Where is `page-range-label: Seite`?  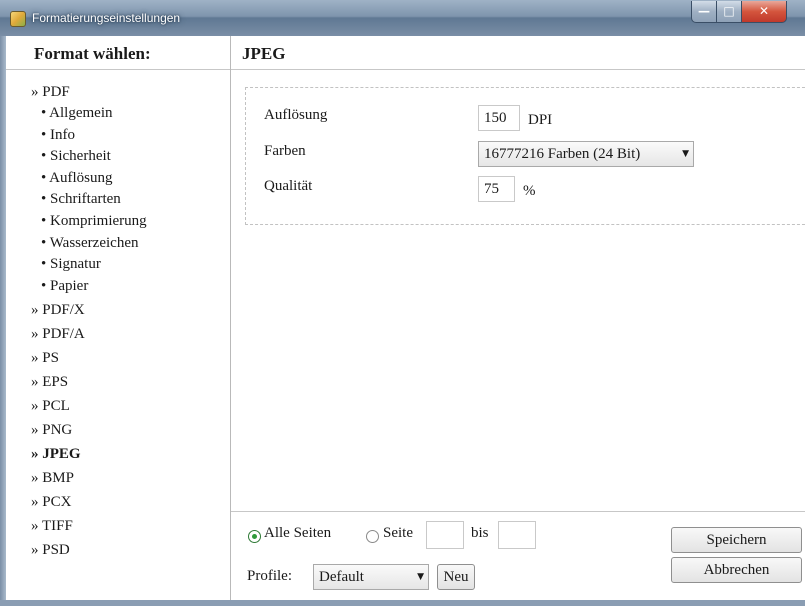 page-range-label: Seite is located at coordinates (398, 533).